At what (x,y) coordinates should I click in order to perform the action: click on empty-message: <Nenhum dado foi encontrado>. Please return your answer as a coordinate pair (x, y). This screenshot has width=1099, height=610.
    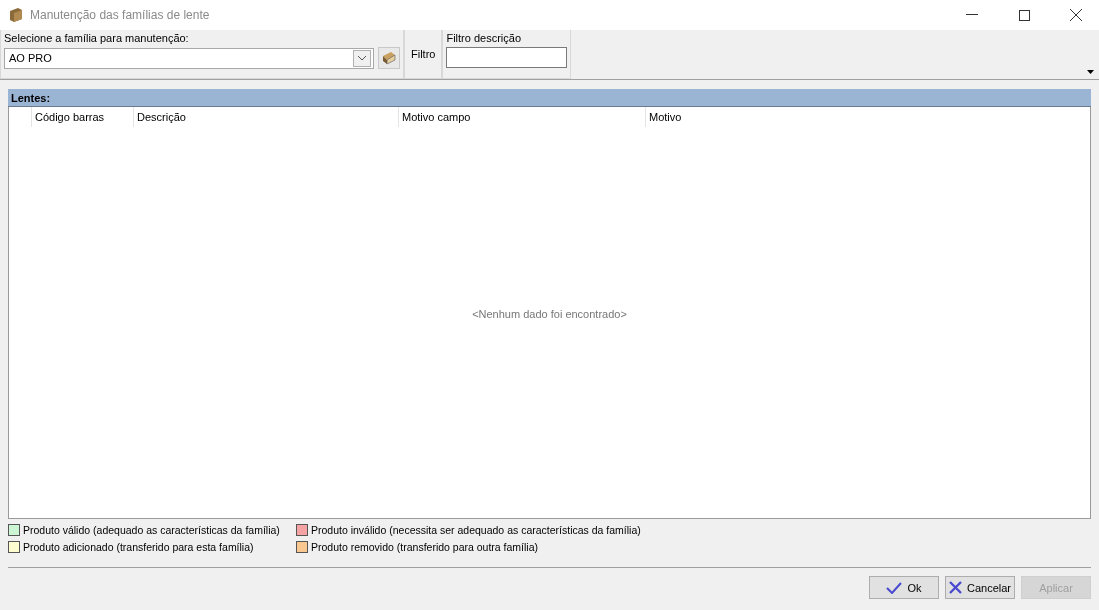
    Looking at the image, I should click on (549, 313).